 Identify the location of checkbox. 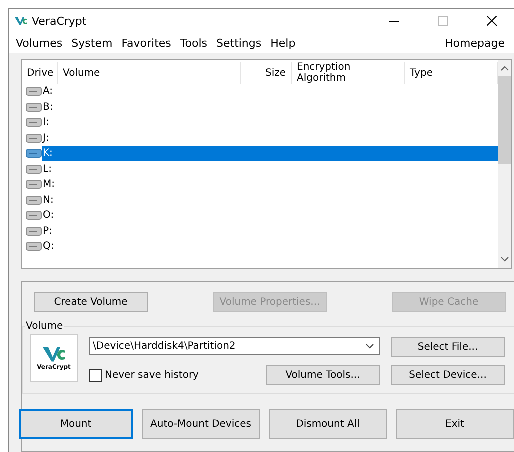
(95, 375).